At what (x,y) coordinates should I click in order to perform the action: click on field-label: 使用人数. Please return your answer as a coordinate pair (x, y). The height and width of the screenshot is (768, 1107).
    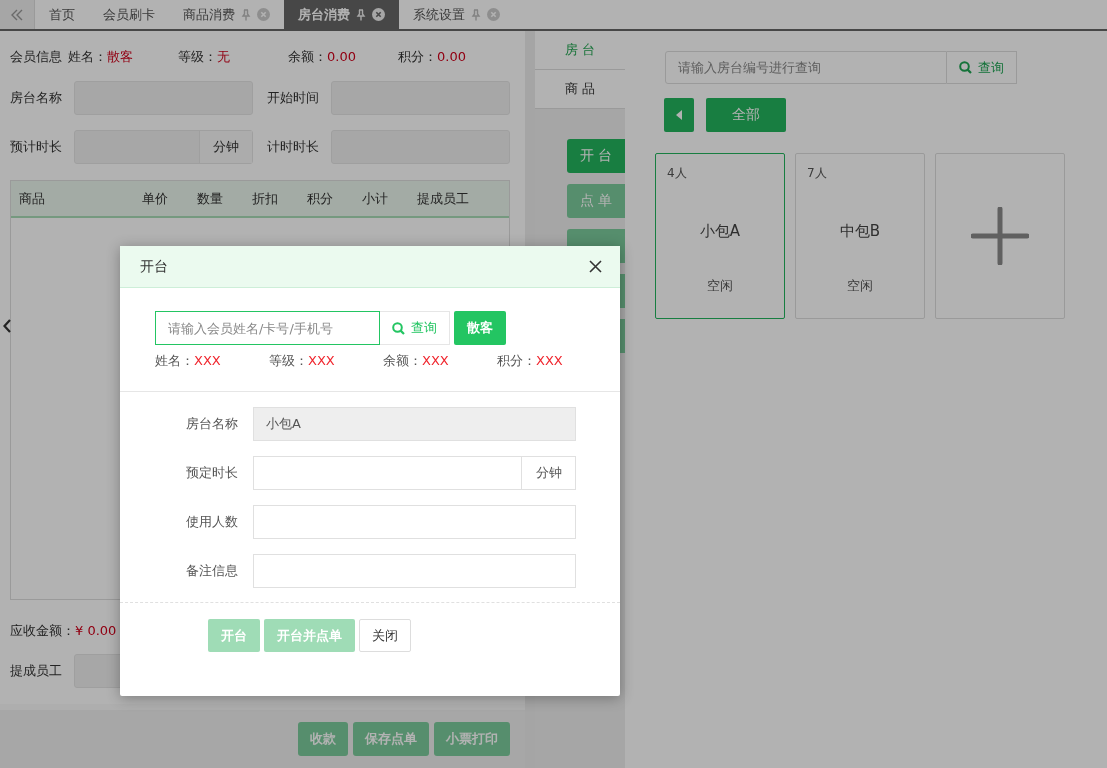
    Looking at the image, I should click on (211, 522).